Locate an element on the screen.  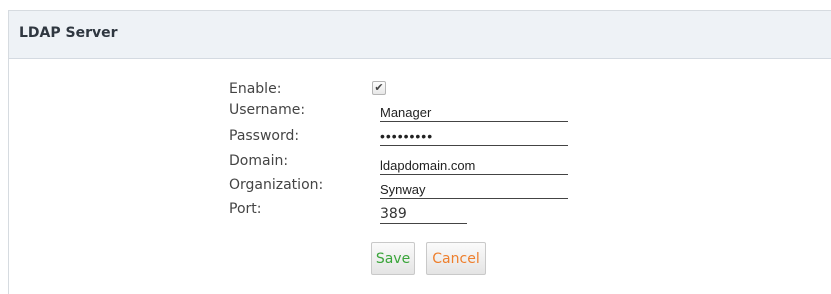
organization-input is located at coordinates (474, 190).